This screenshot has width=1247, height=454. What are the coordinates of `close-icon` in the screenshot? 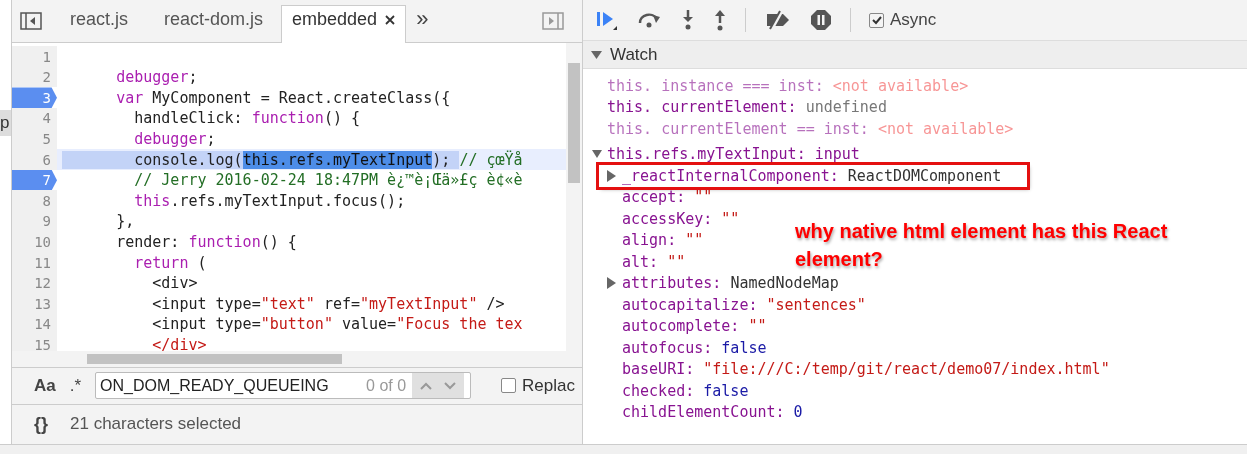 It's located at (390, 19).